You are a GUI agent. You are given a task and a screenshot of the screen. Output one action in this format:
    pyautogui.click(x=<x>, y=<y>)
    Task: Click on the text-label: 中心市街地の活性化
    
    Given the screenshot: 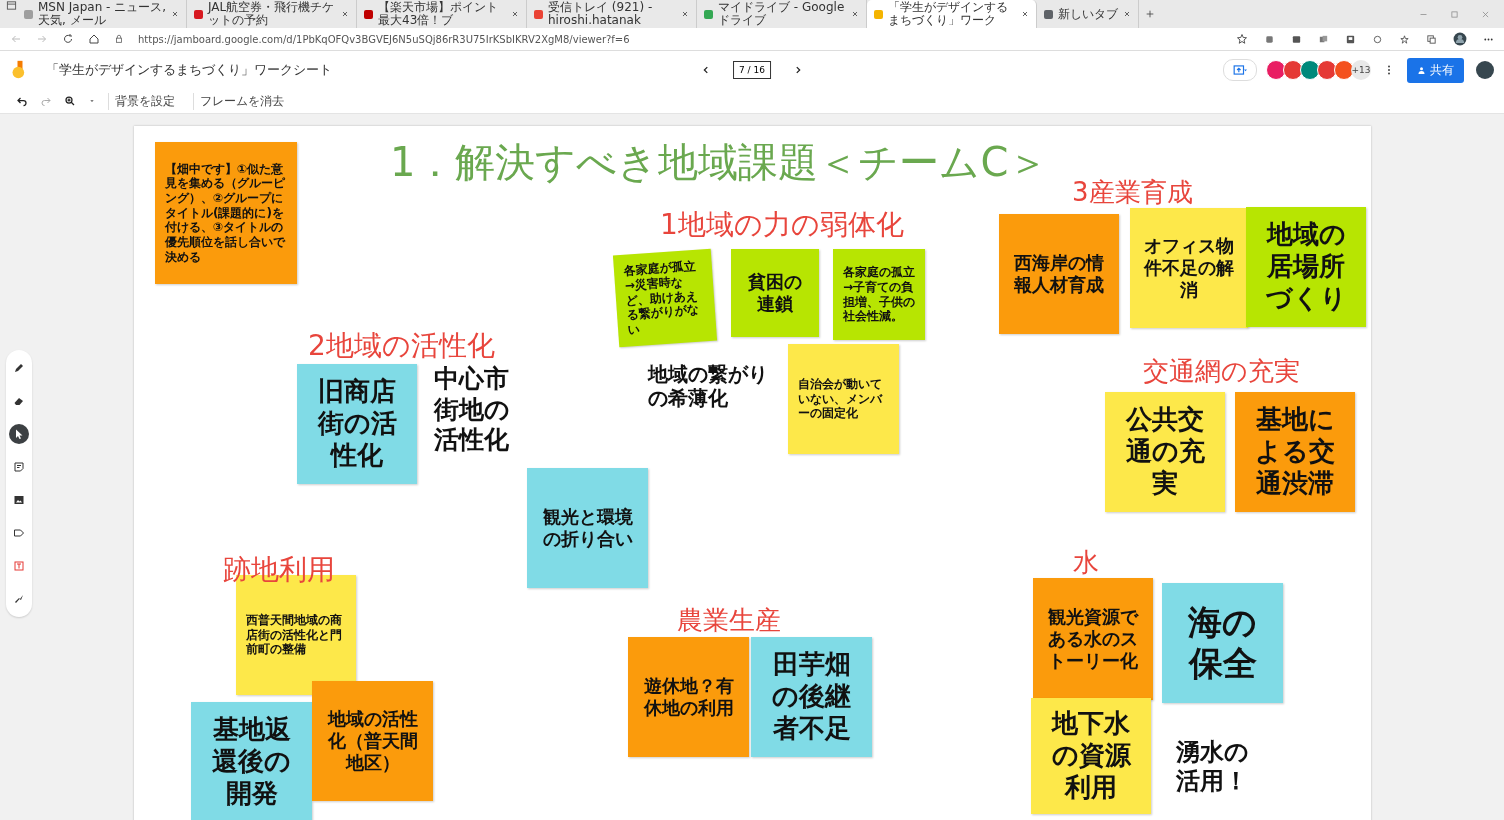 What is the action you would take?
    pyautogui.click(x=472, y=410)
    